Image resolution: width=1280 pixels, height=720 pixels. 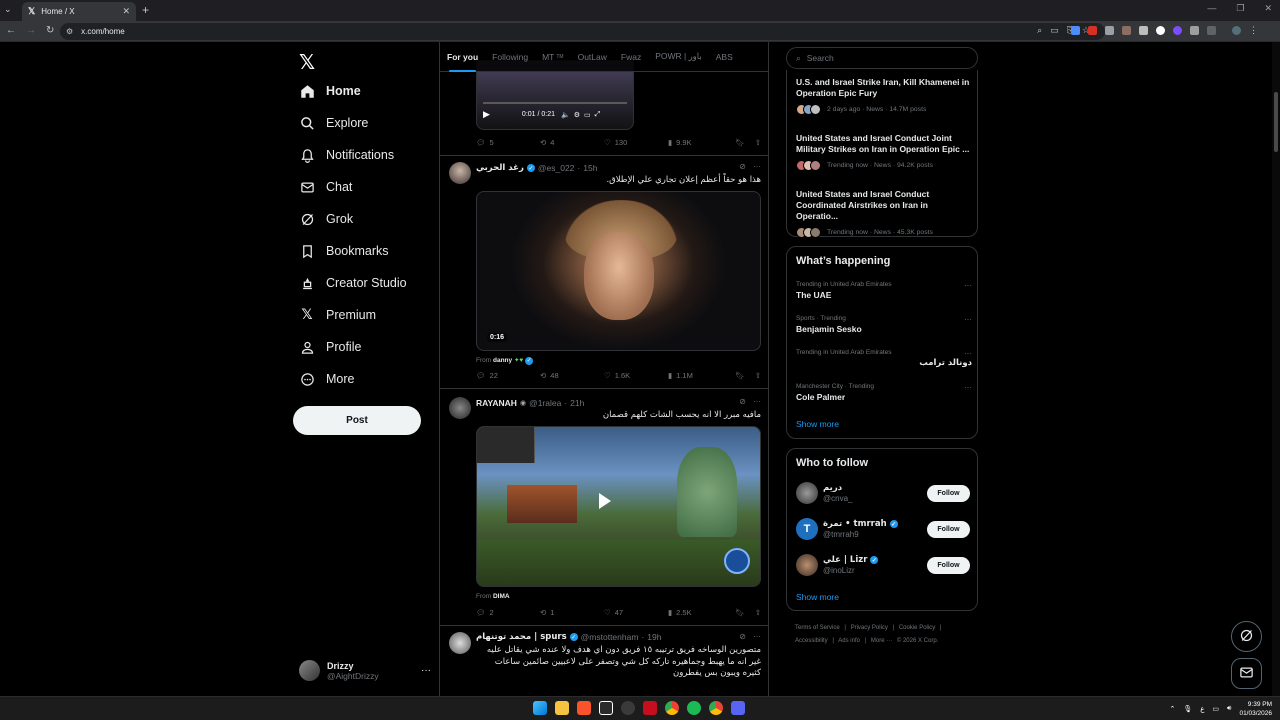 I want to click on mic-icon: 🎙︎, so click(x=1187, y=709).